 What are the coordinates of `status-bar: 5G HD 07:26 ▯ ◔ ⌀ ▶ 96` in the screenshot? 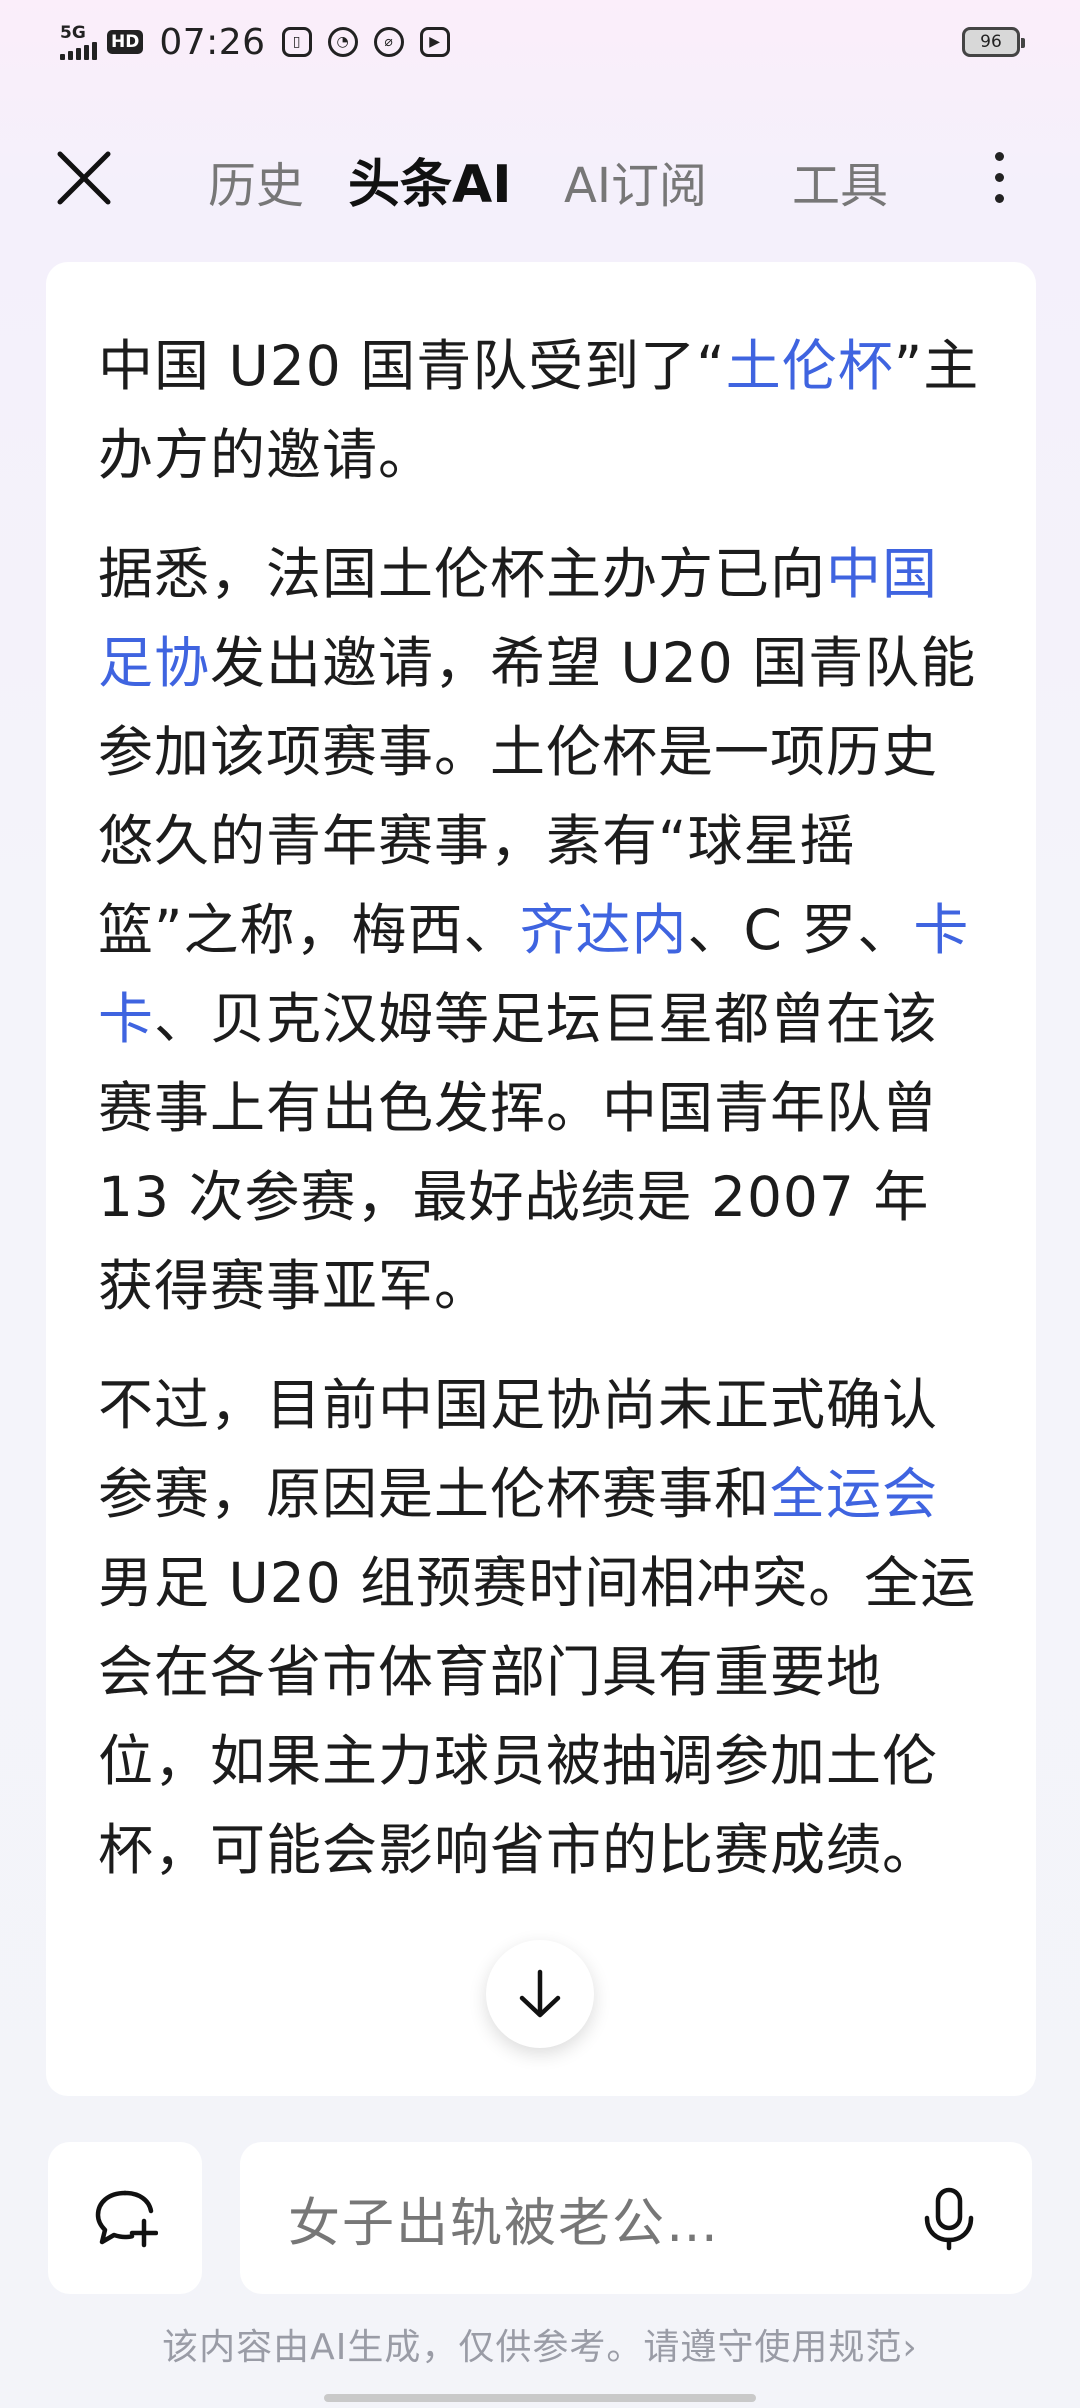 It's located at (540, 42).